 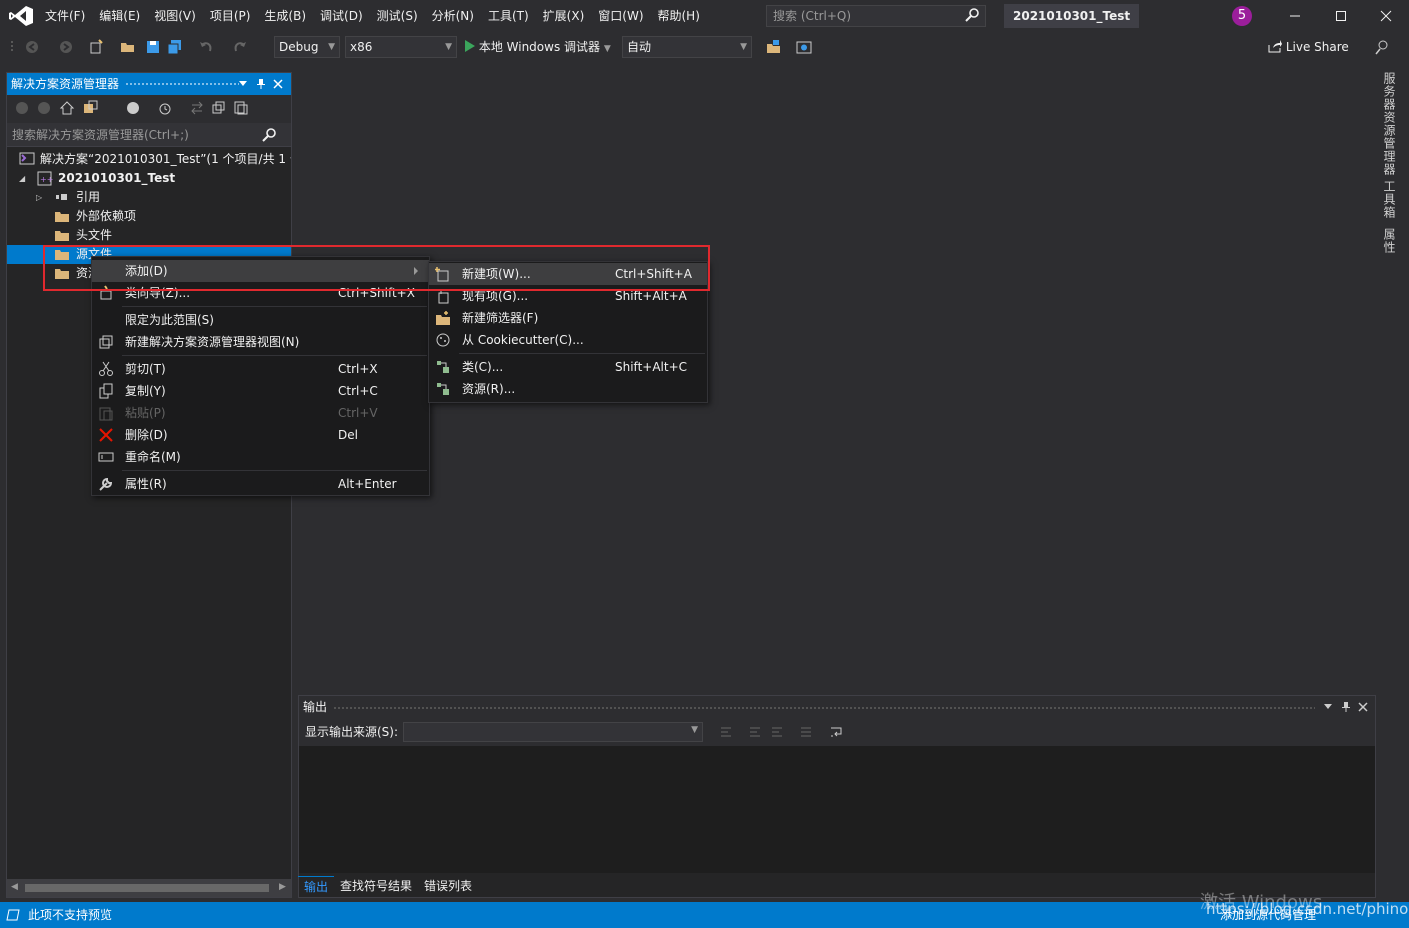 What do you see at coordinates (260, 391) in the screenshot?
I see `menu-item-copy: 复制(Y) Ctrl+C` at bounding box center [260, 391].